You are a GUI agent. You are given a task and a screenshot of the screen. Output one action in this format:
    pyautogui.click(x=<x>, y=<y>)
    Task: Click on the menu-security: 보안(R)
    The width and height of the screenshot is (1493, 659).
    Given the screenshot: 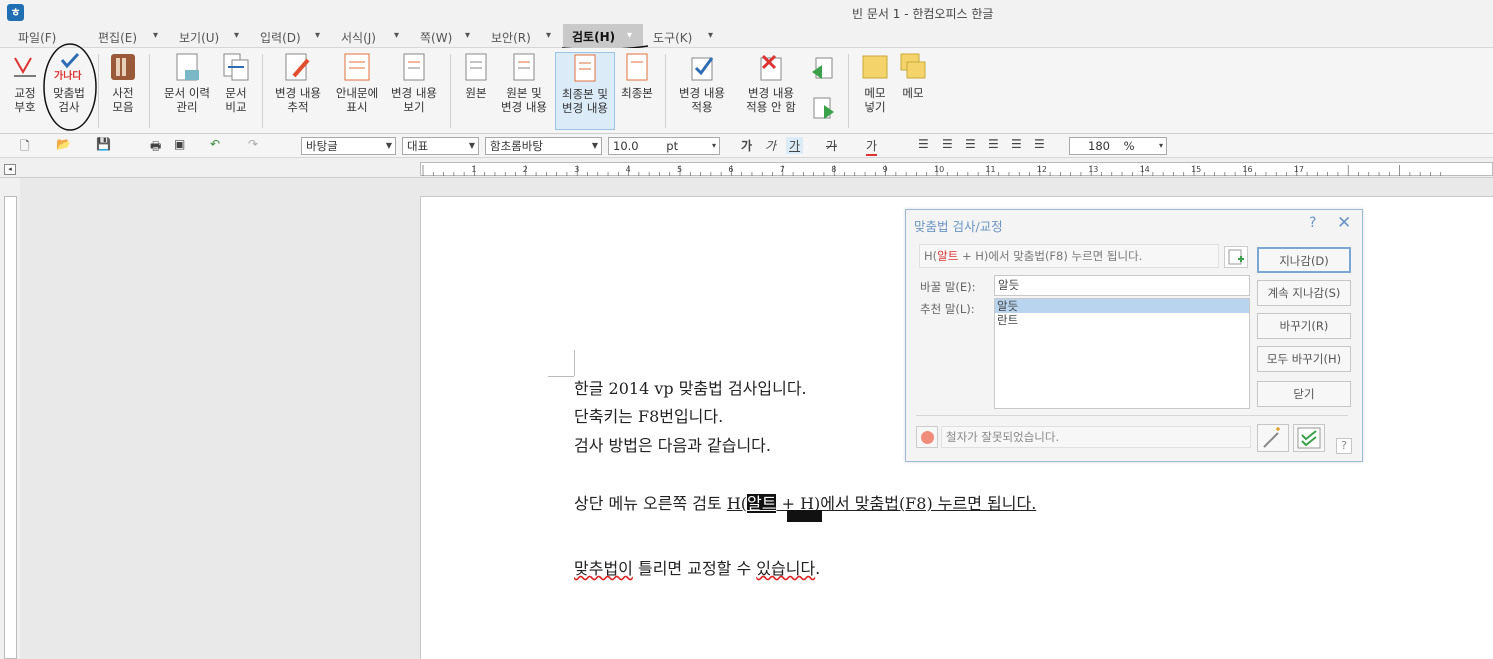 What is the action you would take?
    pyautogui.click(x=511, y=37)
    